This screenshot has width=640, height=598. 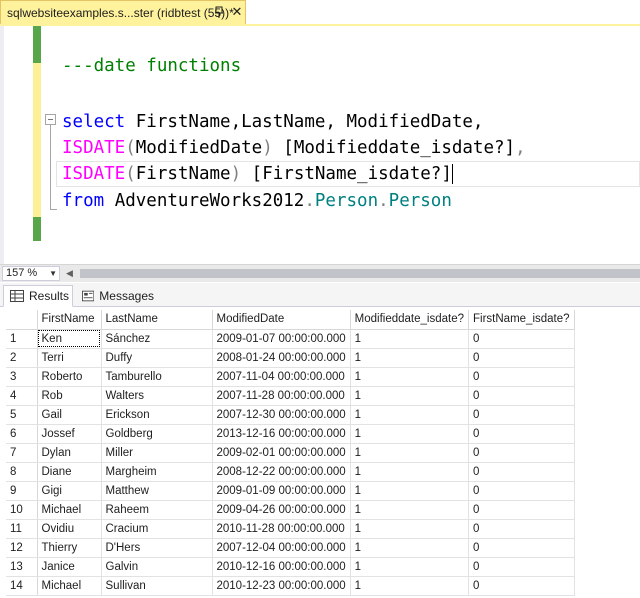 What do you see at coordinates (157, 567) in the screenshot?
I see `grid-cell: Galvin` at bounding box center [157, 567].